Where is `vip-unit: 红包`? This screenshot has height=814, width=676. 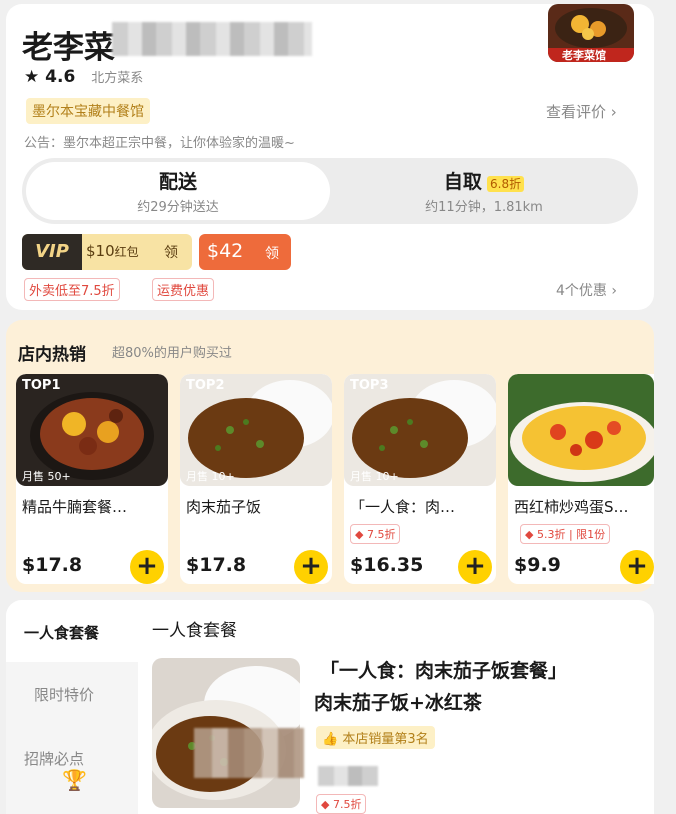 vip-unit: 红包 is located at coordinates (126, 252).